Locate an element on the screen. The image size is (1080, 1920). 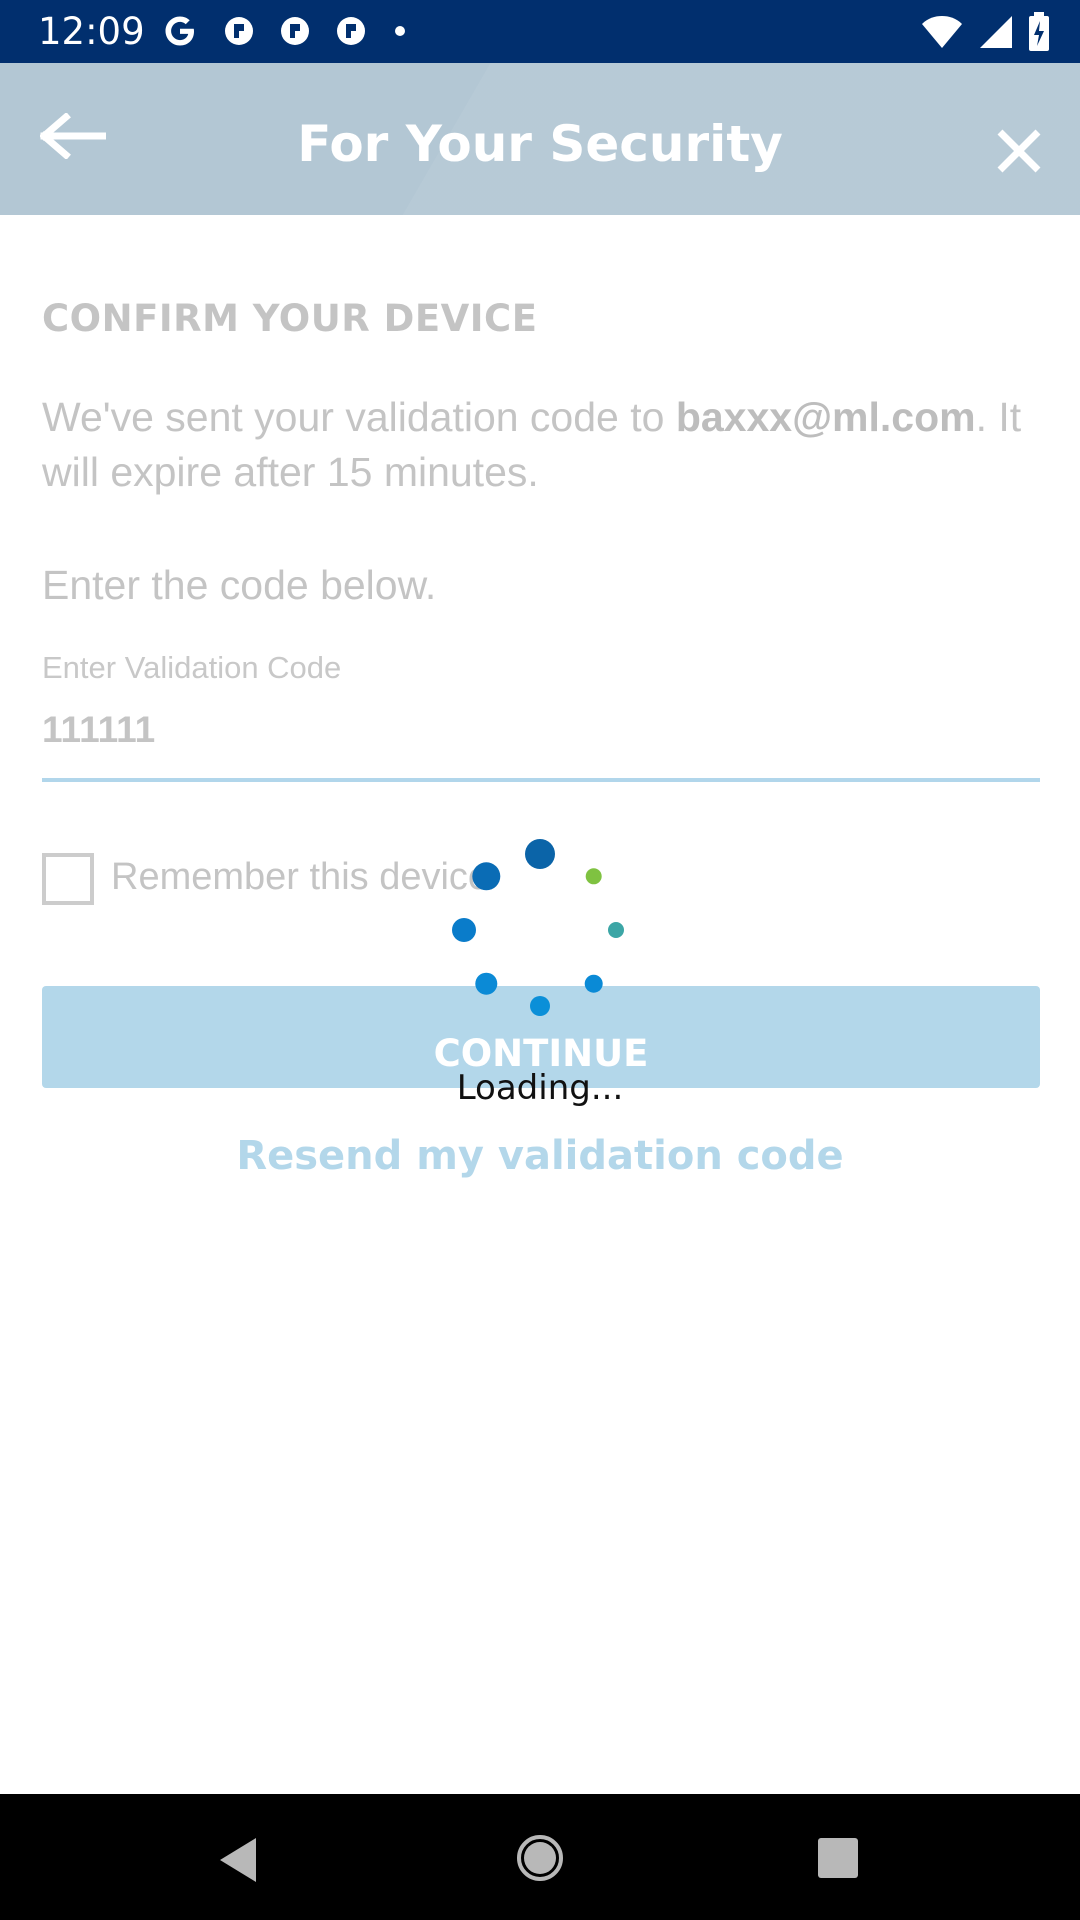
loading-spinner is located at coordinates (538, 927).